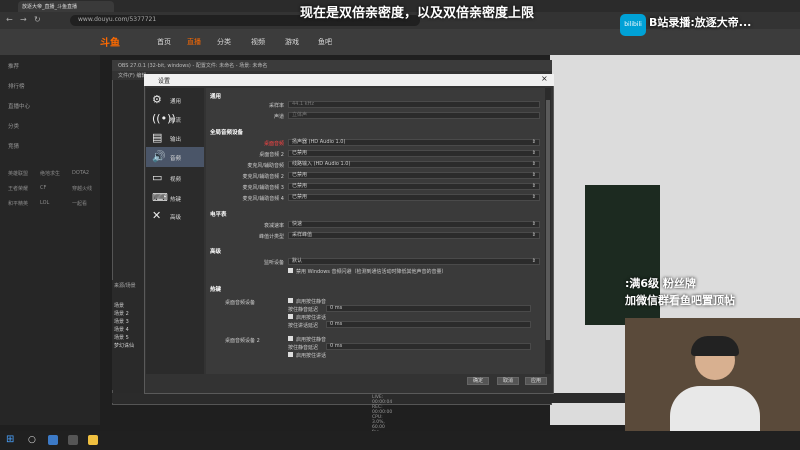 This screenshot has height=450, width=800. I want to click on select-mic-3: 已禁用 ⇕, so click(414, 186).